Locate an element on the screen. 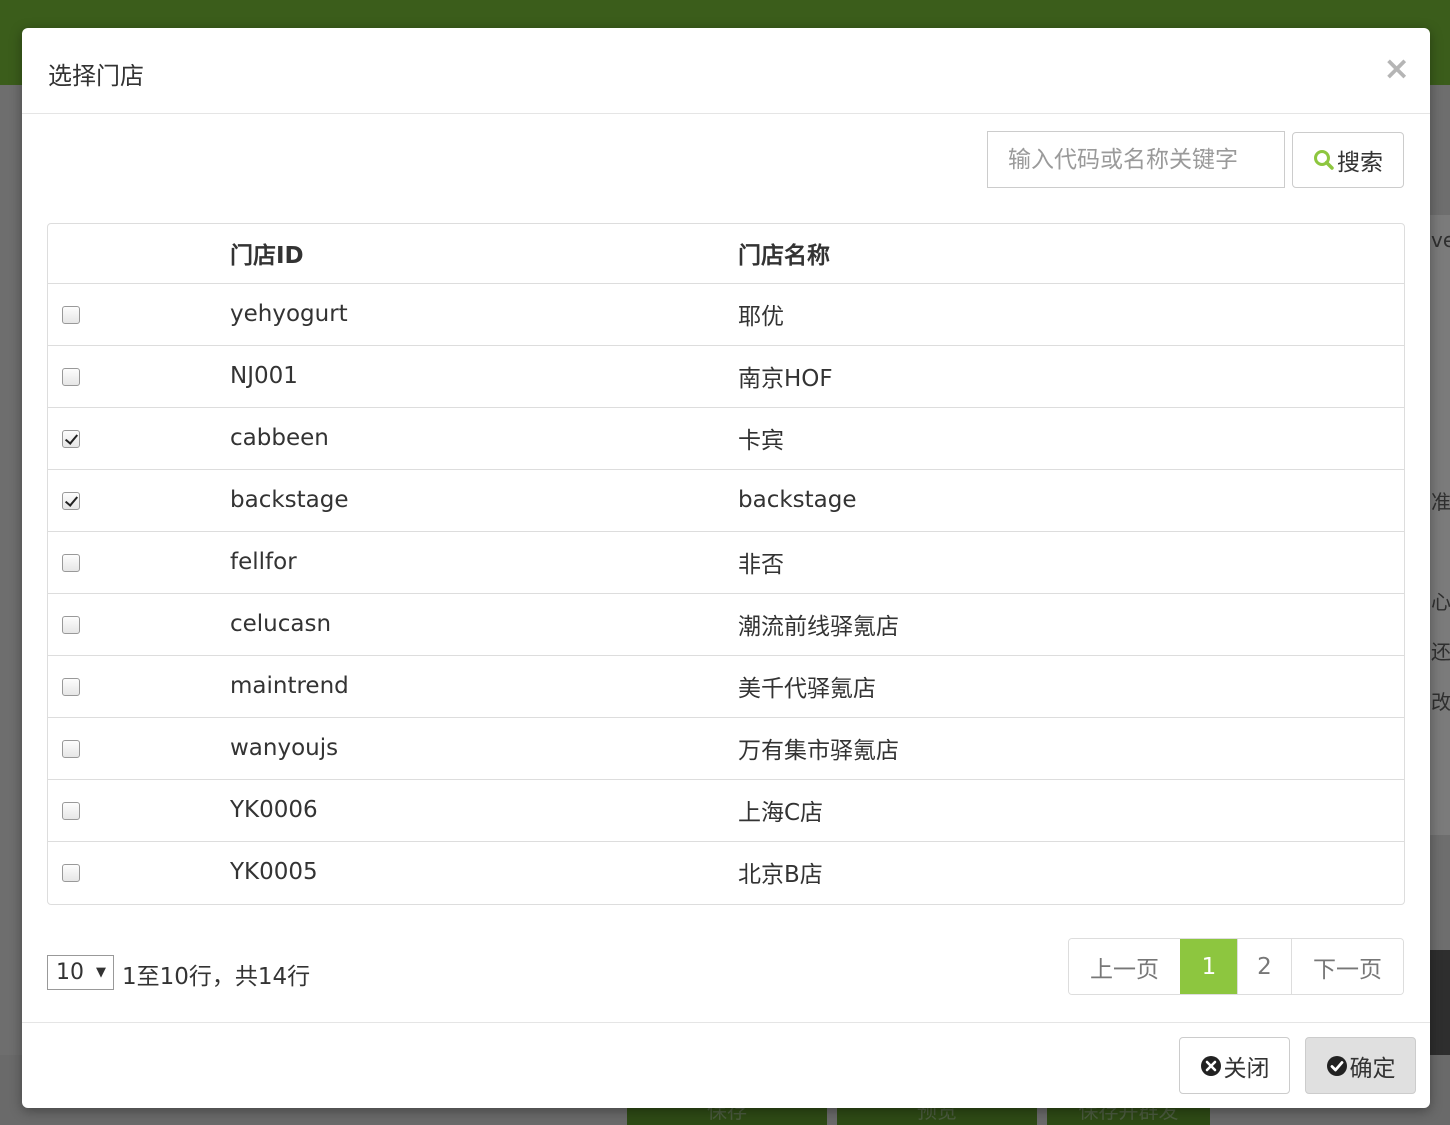  pagination: 上一页 1 2 下一页 is located at coordinates (1236, 966).